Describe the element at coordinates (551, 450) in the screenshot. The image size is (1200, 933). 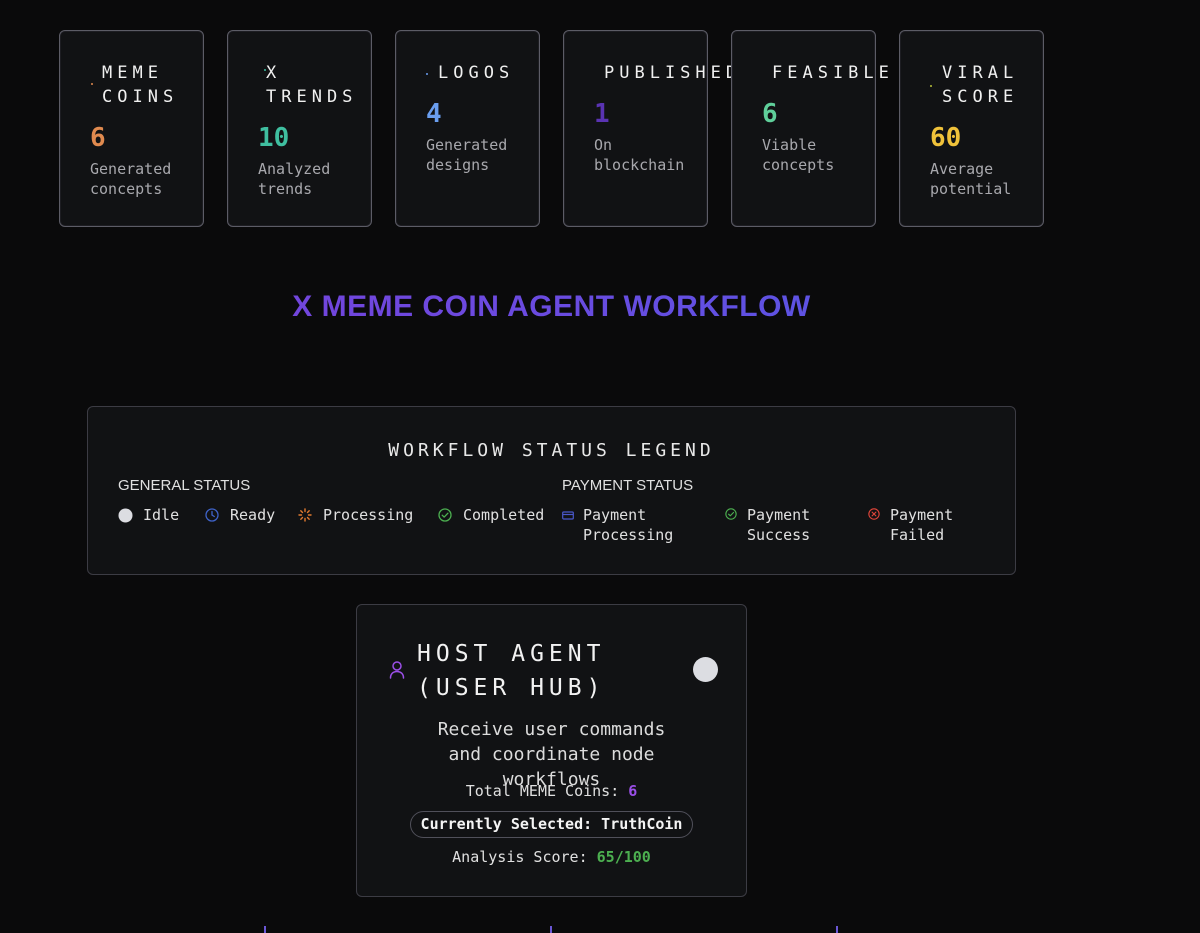
I see `legend-title: WORKFLOW STATUS LEGEND` at that location.